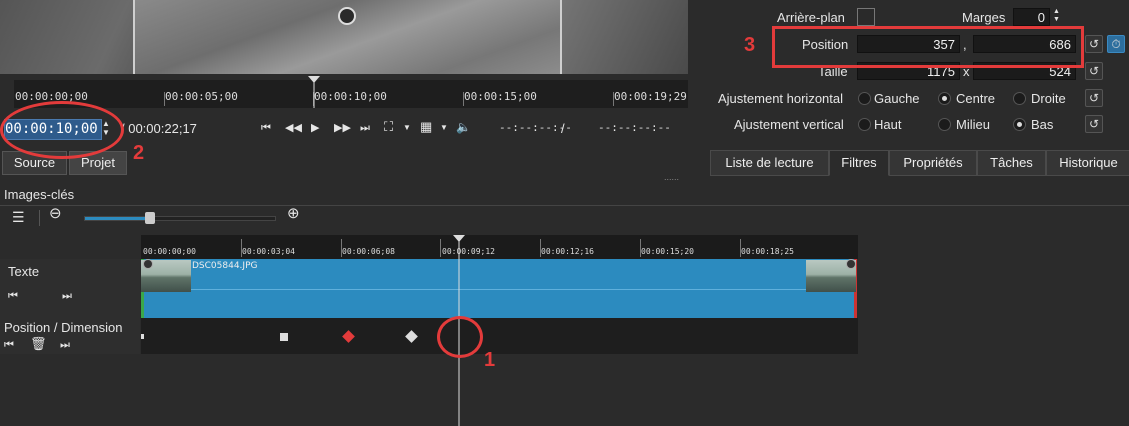 The image size is (1129, 426). Describe the element at coordinates (293, 213) in the screenshot. I see `zoom-in-icon: ⊕` at that location.